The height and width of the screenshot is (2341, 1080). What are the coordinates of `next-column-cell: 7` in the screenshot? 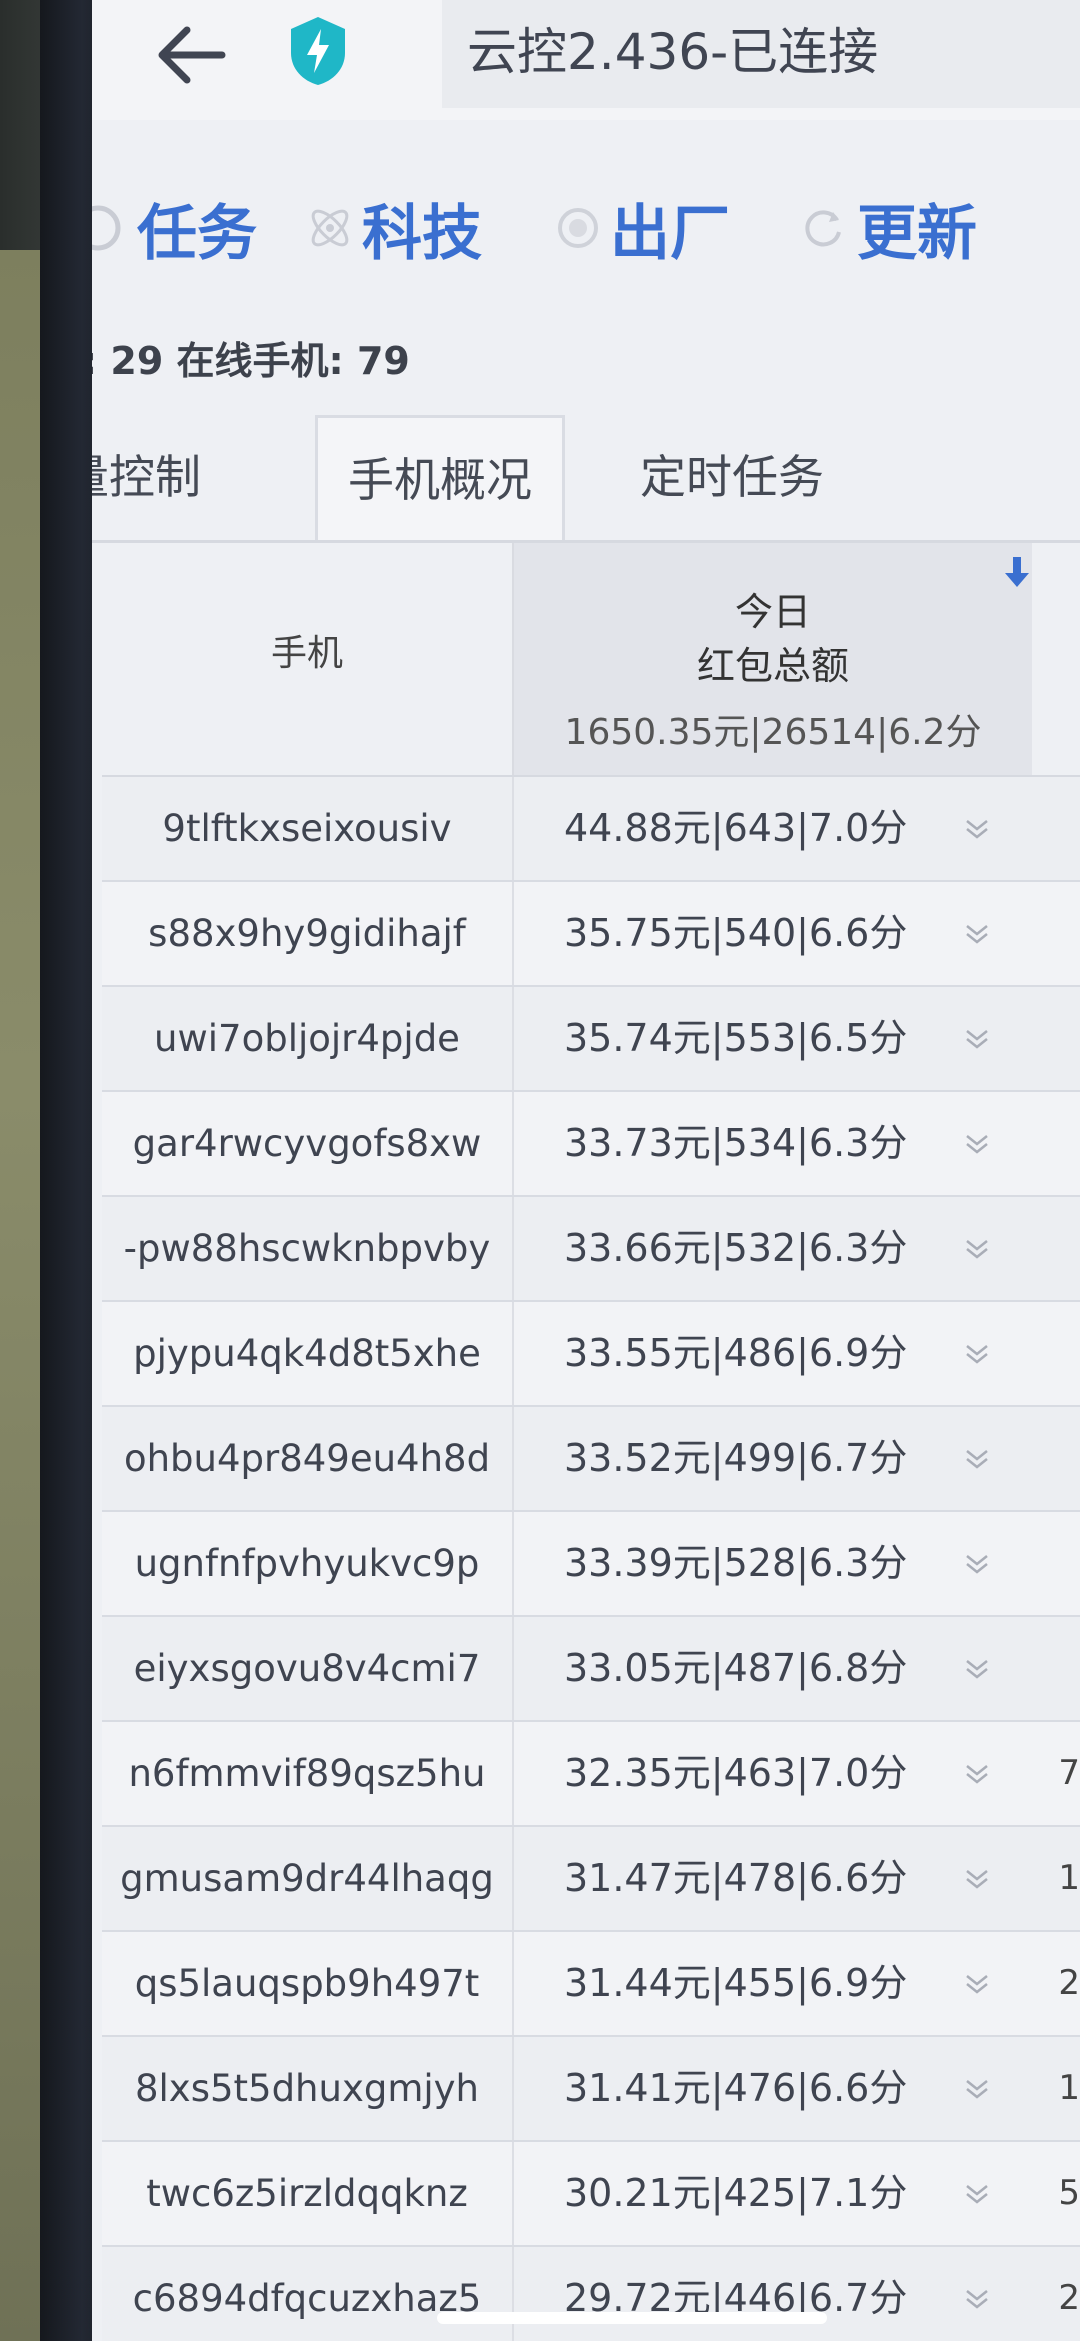 It's located at (1069, 1773).